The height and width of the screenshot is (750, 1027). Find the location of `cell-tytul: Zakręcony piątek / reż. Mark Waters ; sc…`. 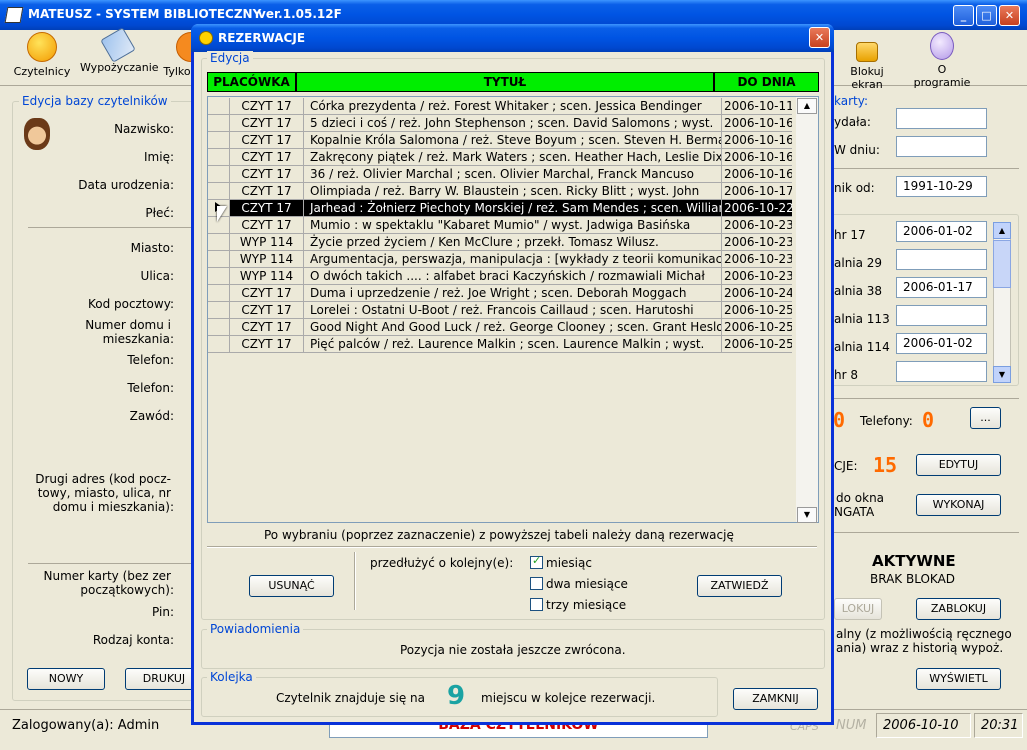

cell-tytul: Zakręcony piątek / reż. Mark Waters ; sc… is located at coordinates (513, 157).